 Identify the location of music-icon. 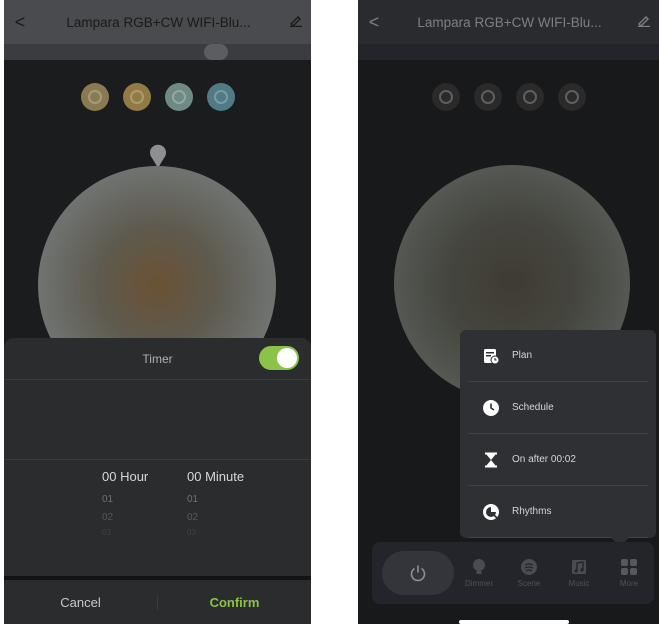
(579, 567).